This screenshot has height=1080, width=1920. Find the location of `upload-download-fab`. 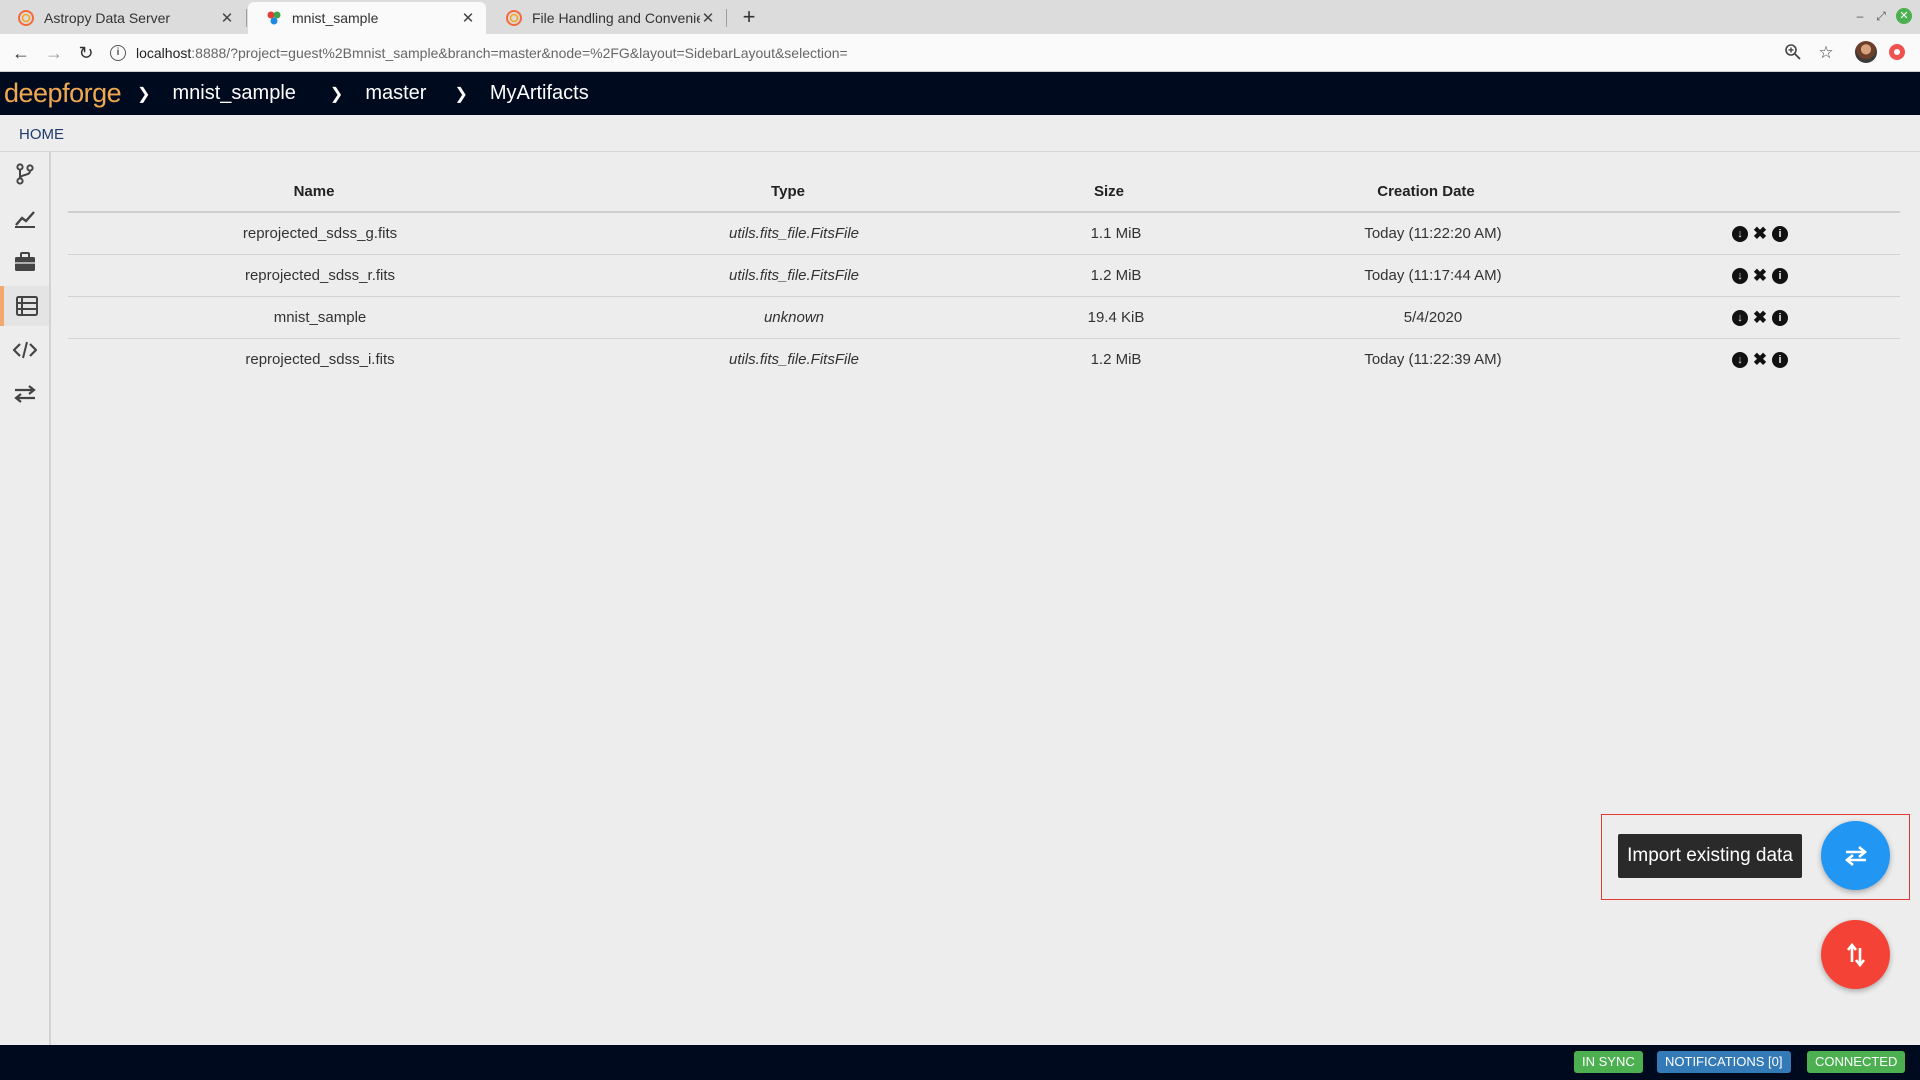

upload-download-fab is located at coordinates (1855, 954).